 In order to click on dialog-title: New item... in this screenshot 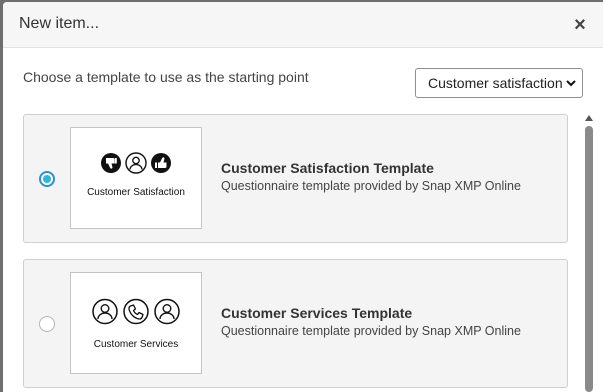, I will do `click(59, 23)`.